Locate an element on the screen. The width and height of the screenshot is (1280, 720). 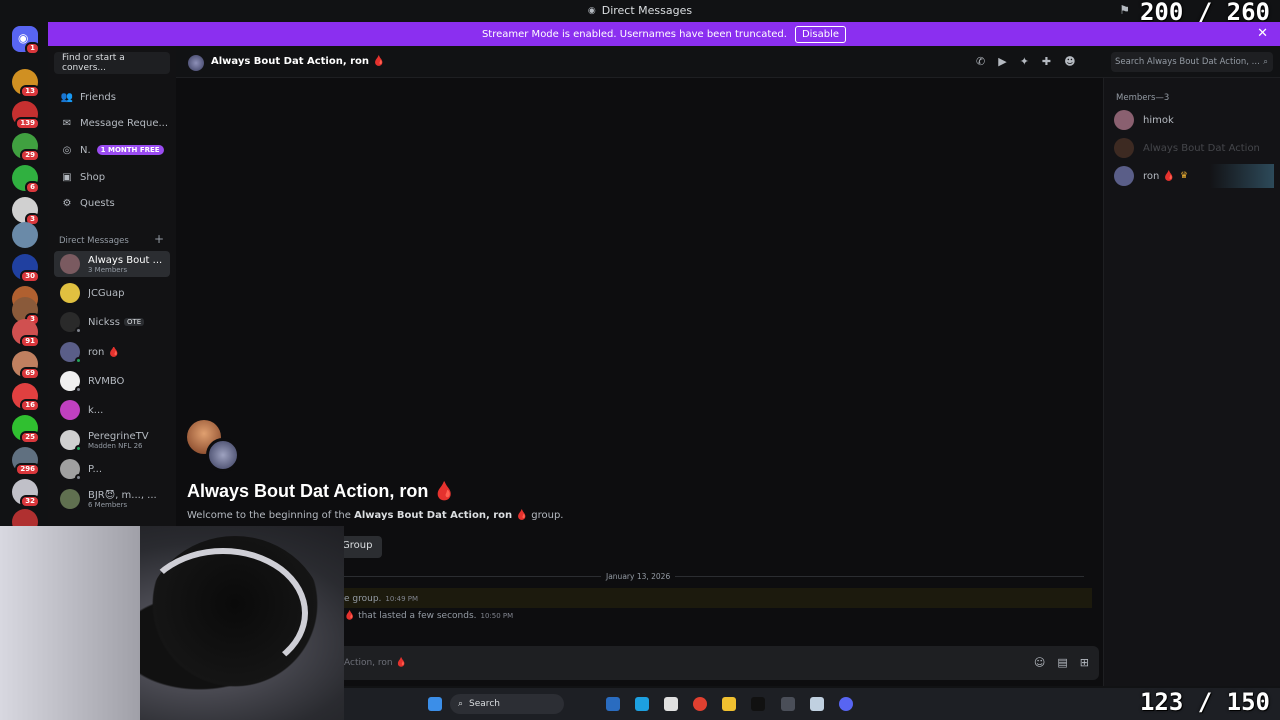
store-icon is located at coordinates (671, 704).